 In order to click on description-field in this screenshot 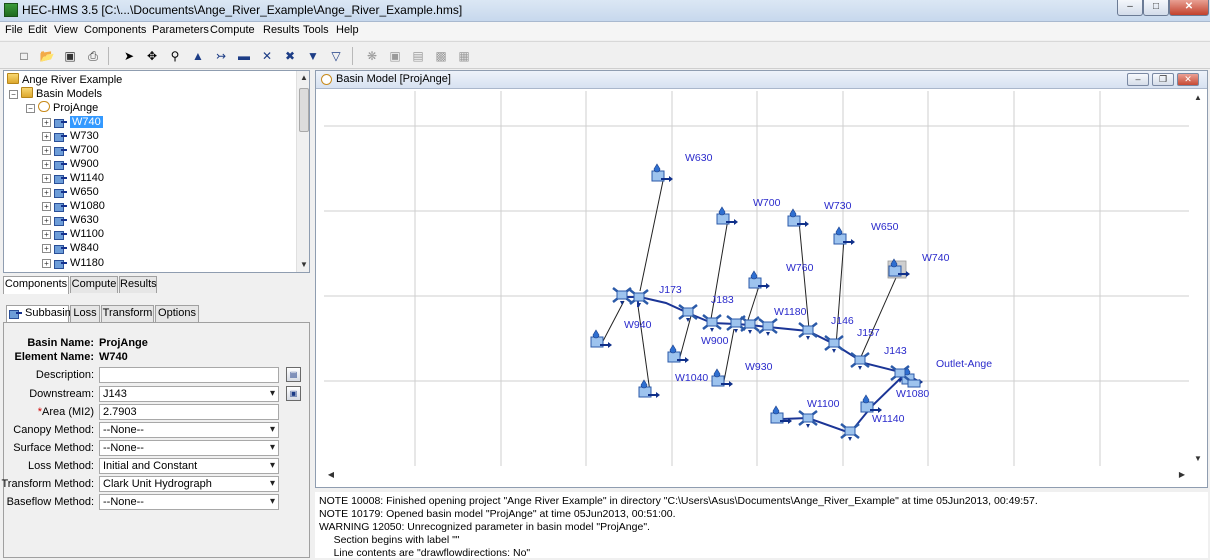, I will do `click(189, 375)`.